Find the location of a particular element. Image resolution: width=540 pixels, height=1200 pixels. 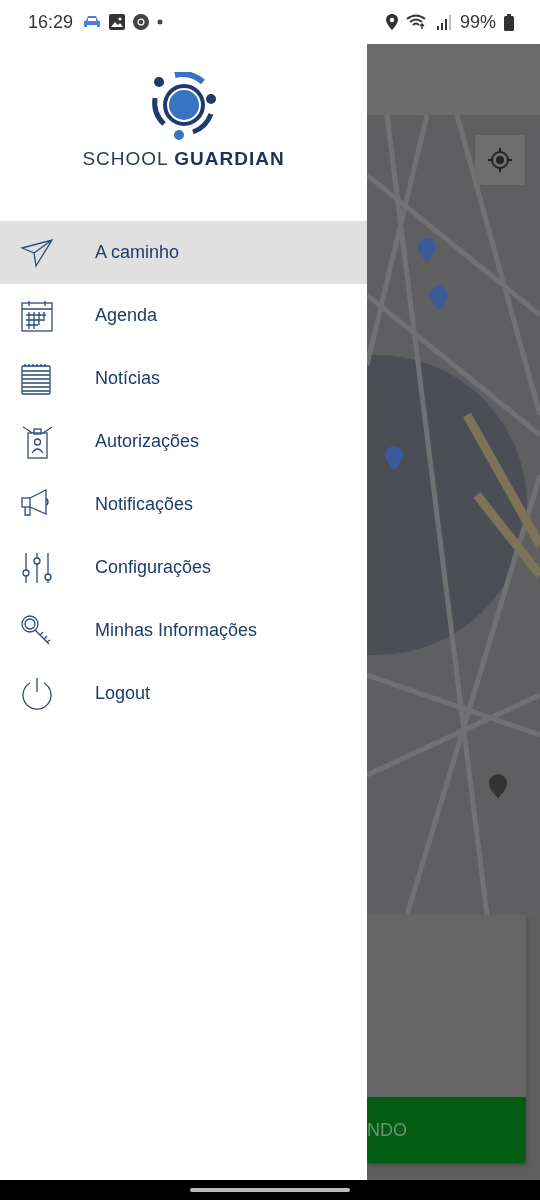

home-handle is located at coordinates (270, 1190).